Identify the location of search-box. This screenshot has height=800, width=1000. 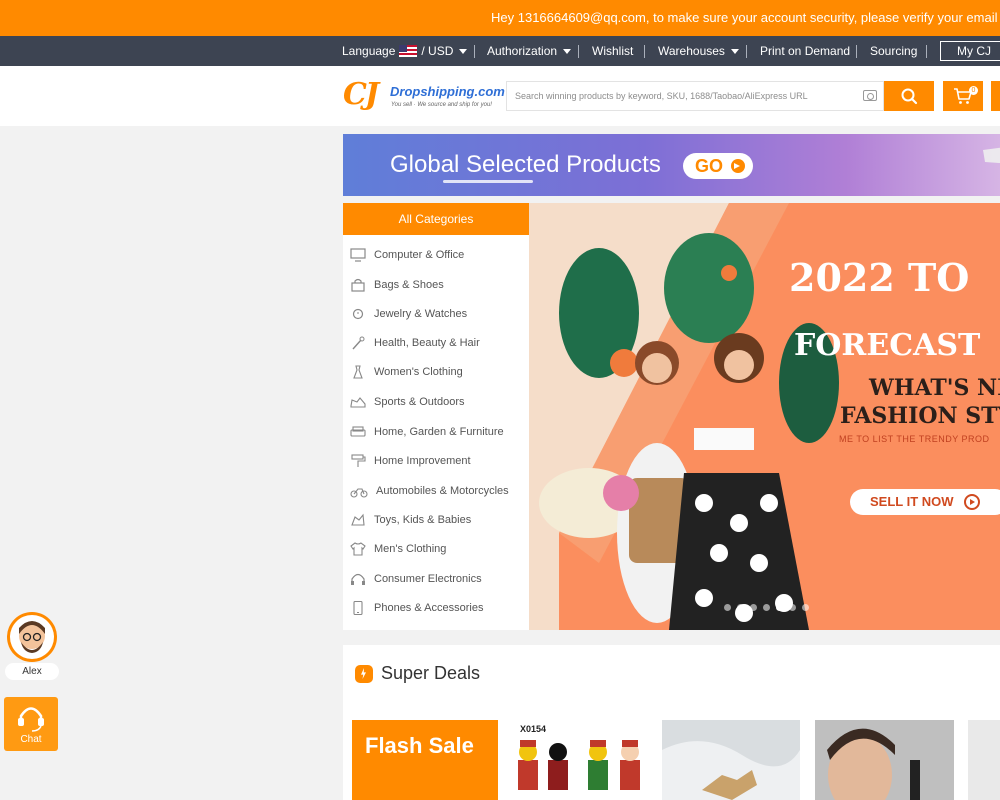
(695, 96).